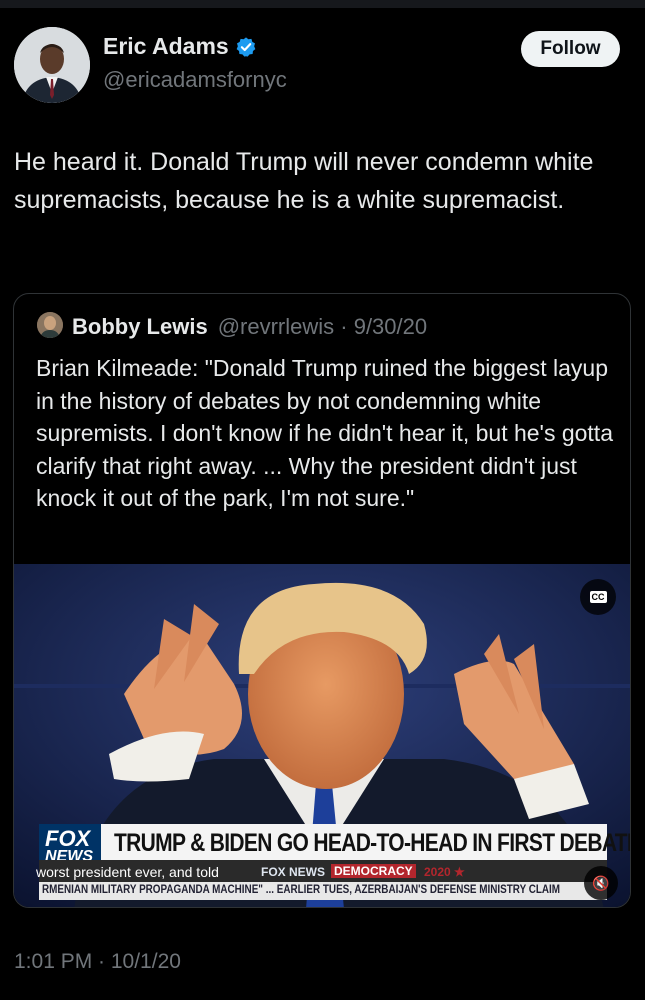 The width and height of the screenshot is (645, 1000). Describe the element at coordinates (276, 326) in the screenshot. I see `quote-handle-text: @revrrlewis` at that location.